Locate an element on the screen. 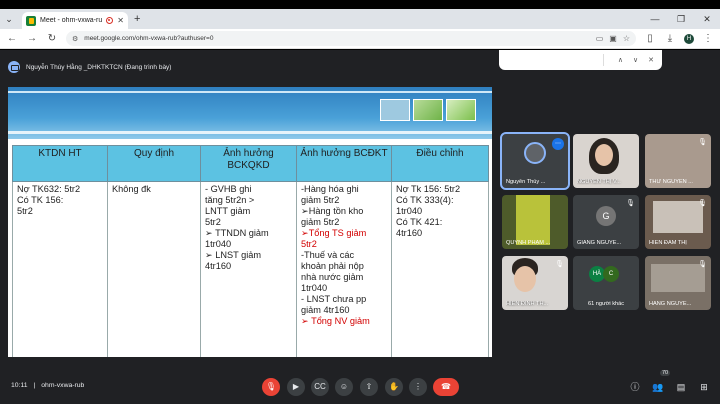  participant-count-badge: 70 is located at coordinates (665, 373).